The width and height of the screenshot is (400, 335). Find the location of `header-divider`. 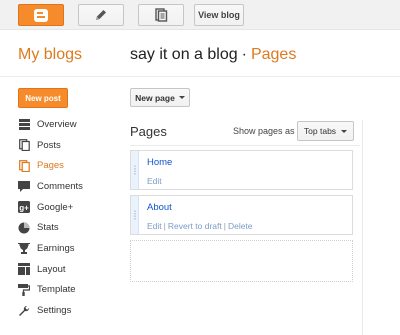

header-divider is located at coordinates (200, 76).